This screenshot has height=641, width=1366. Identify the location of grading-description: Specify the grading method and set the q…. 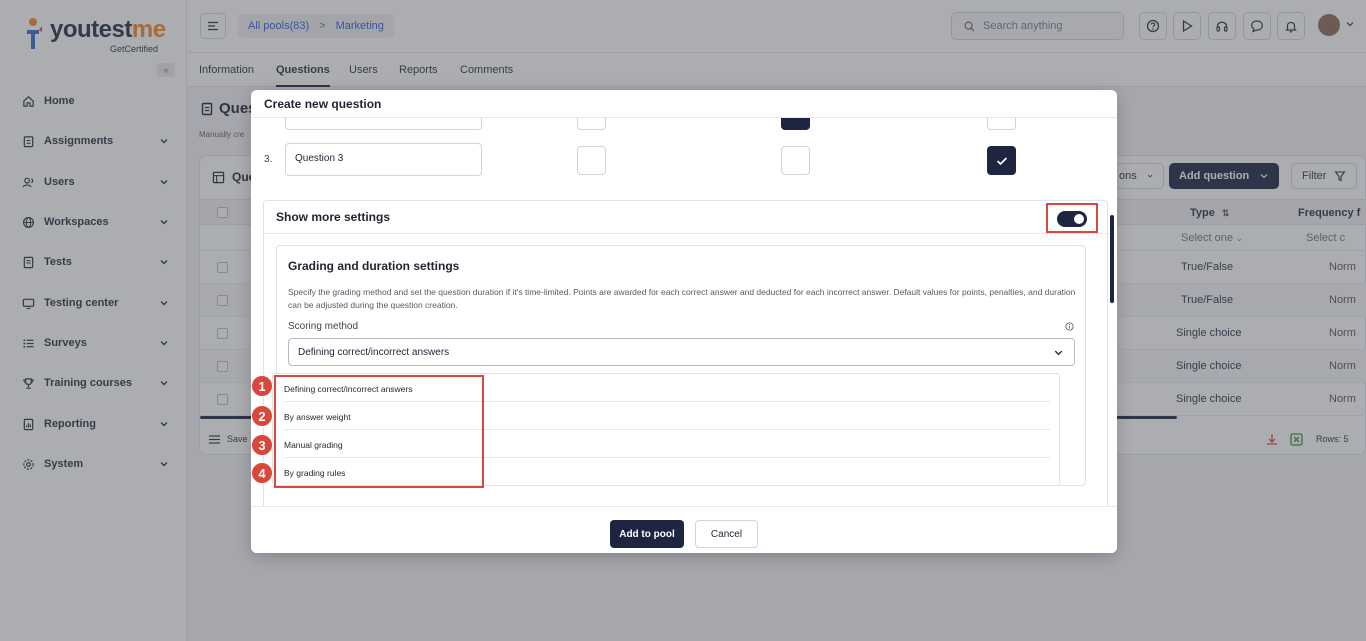
(682, 298).